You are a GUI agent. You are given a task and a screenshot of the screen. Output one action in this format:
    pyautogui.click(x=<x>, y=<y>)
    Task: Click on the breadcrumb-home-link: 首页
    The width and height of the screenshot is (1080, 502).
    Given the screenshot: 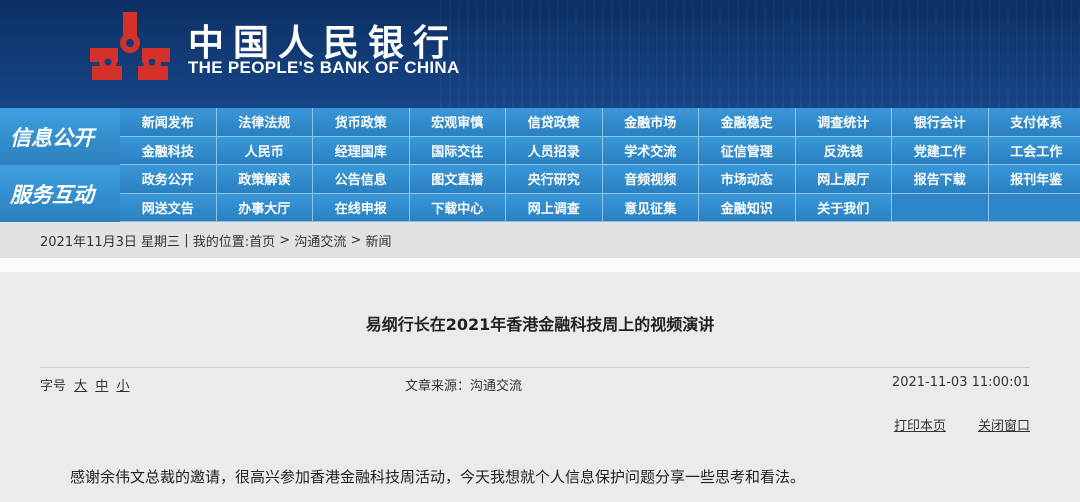 What is the action you would take?
    pyautogui.click(x=262, y=240)
    